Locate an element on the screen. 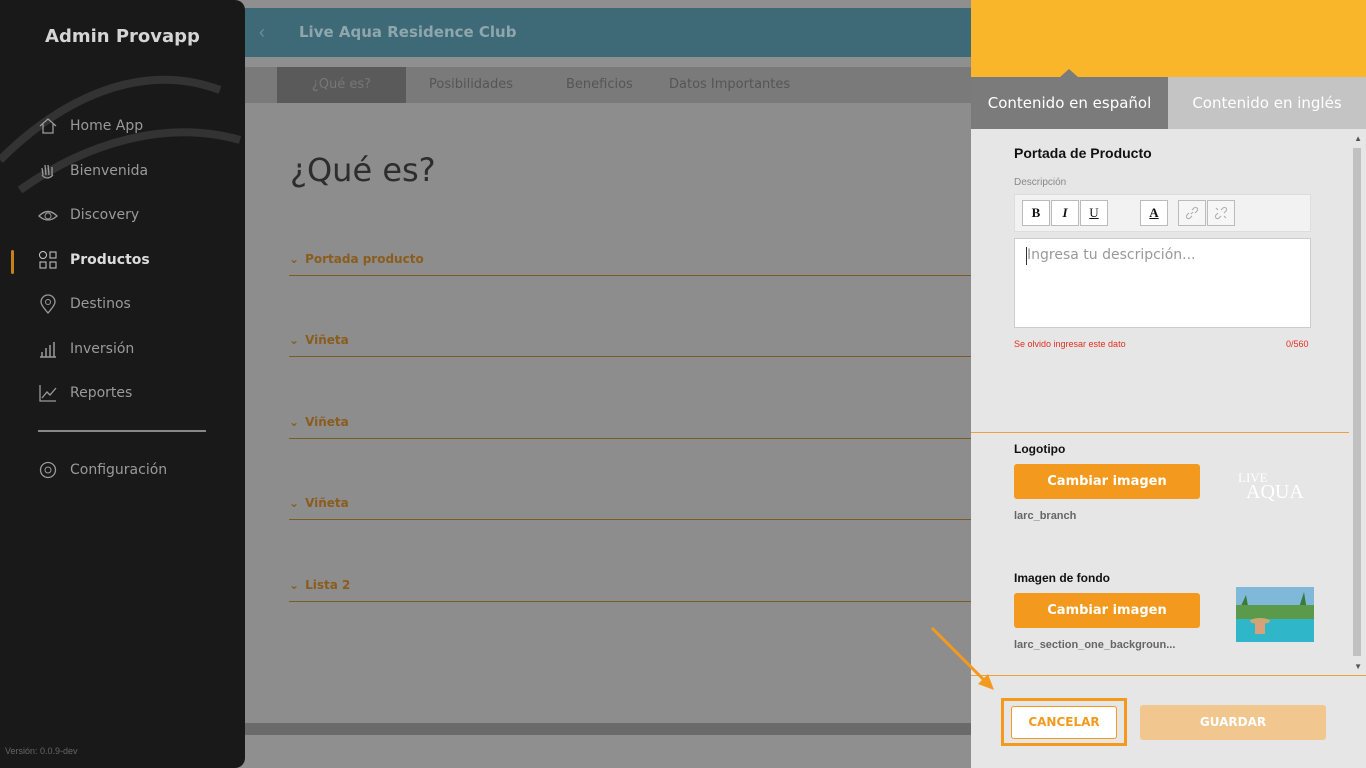  page-header: ‹ Live Aqua Residence Club is located at coordinates (608, 32).